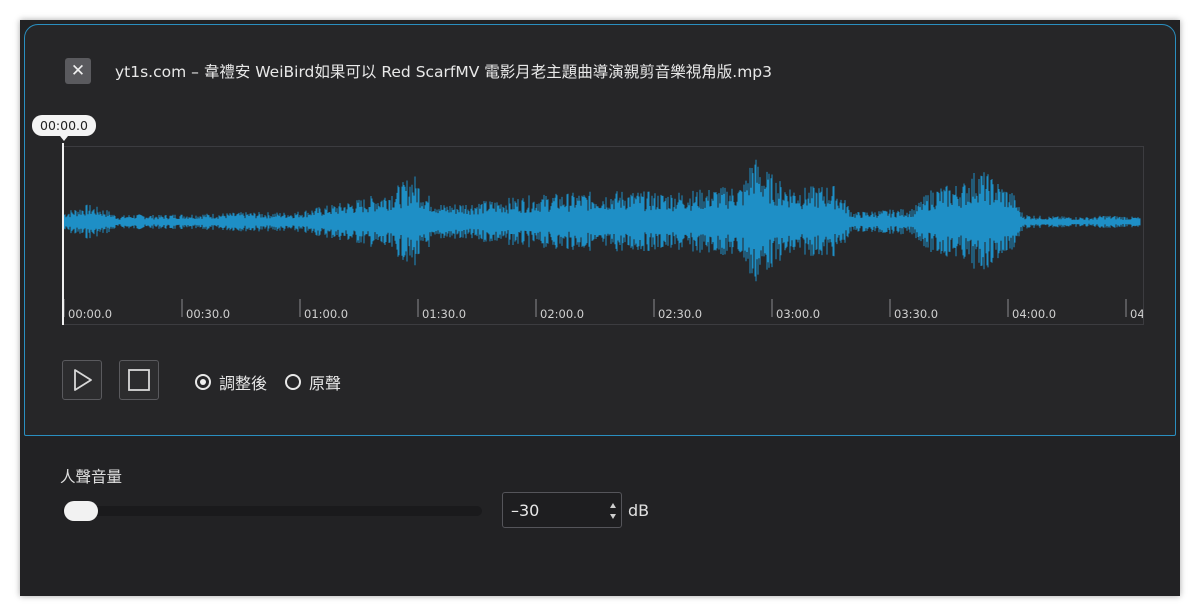 The image size is (1200, 616). I want to click on timeline-tick-label: 00:00.0, so click(90, 314).